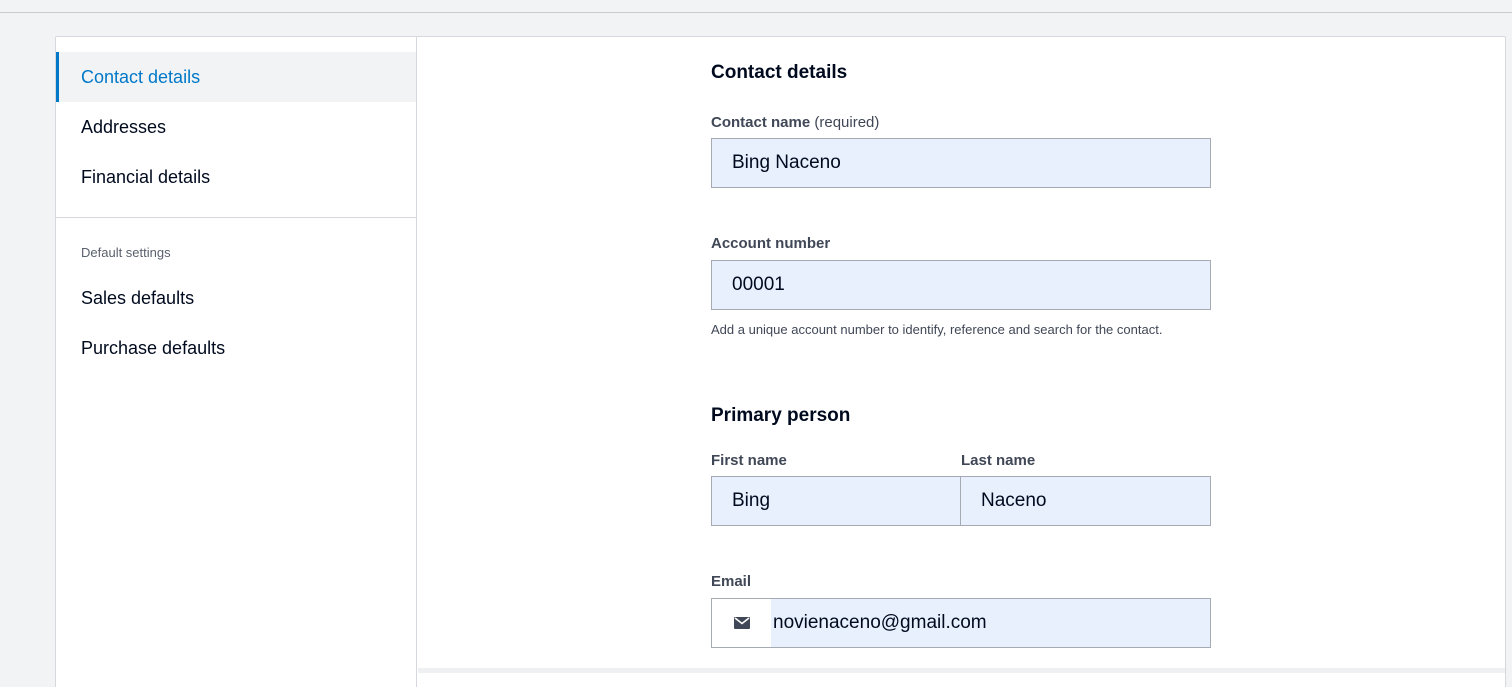 This screenshot has width=1512, height=687. What do you see at coordinates (141, 76) in the screenshot?
I see `nav-item-label: Contact details` at bounding box center [141, 76].